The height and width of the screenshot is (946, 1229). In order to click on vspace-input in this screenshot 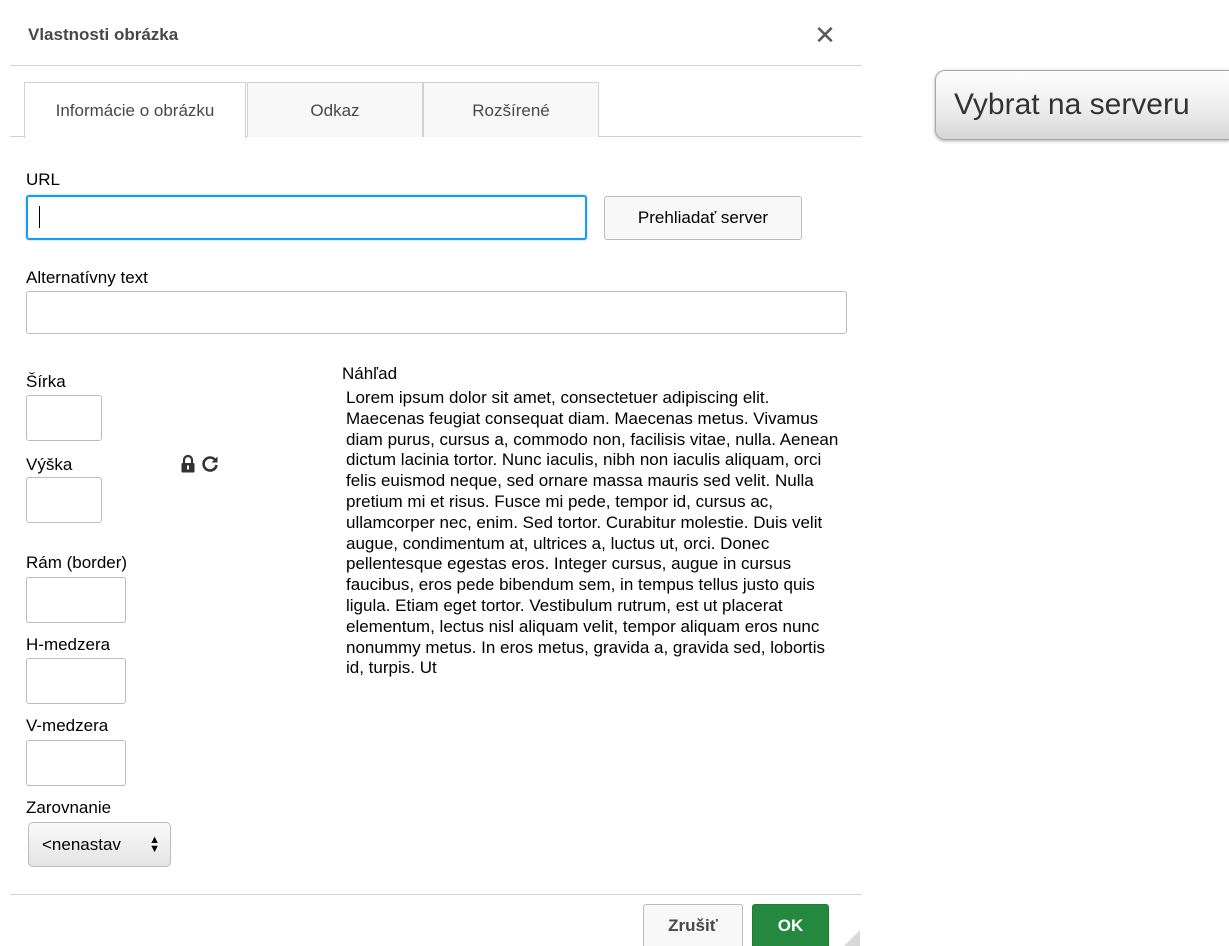, I will do `click(76, 763)`.